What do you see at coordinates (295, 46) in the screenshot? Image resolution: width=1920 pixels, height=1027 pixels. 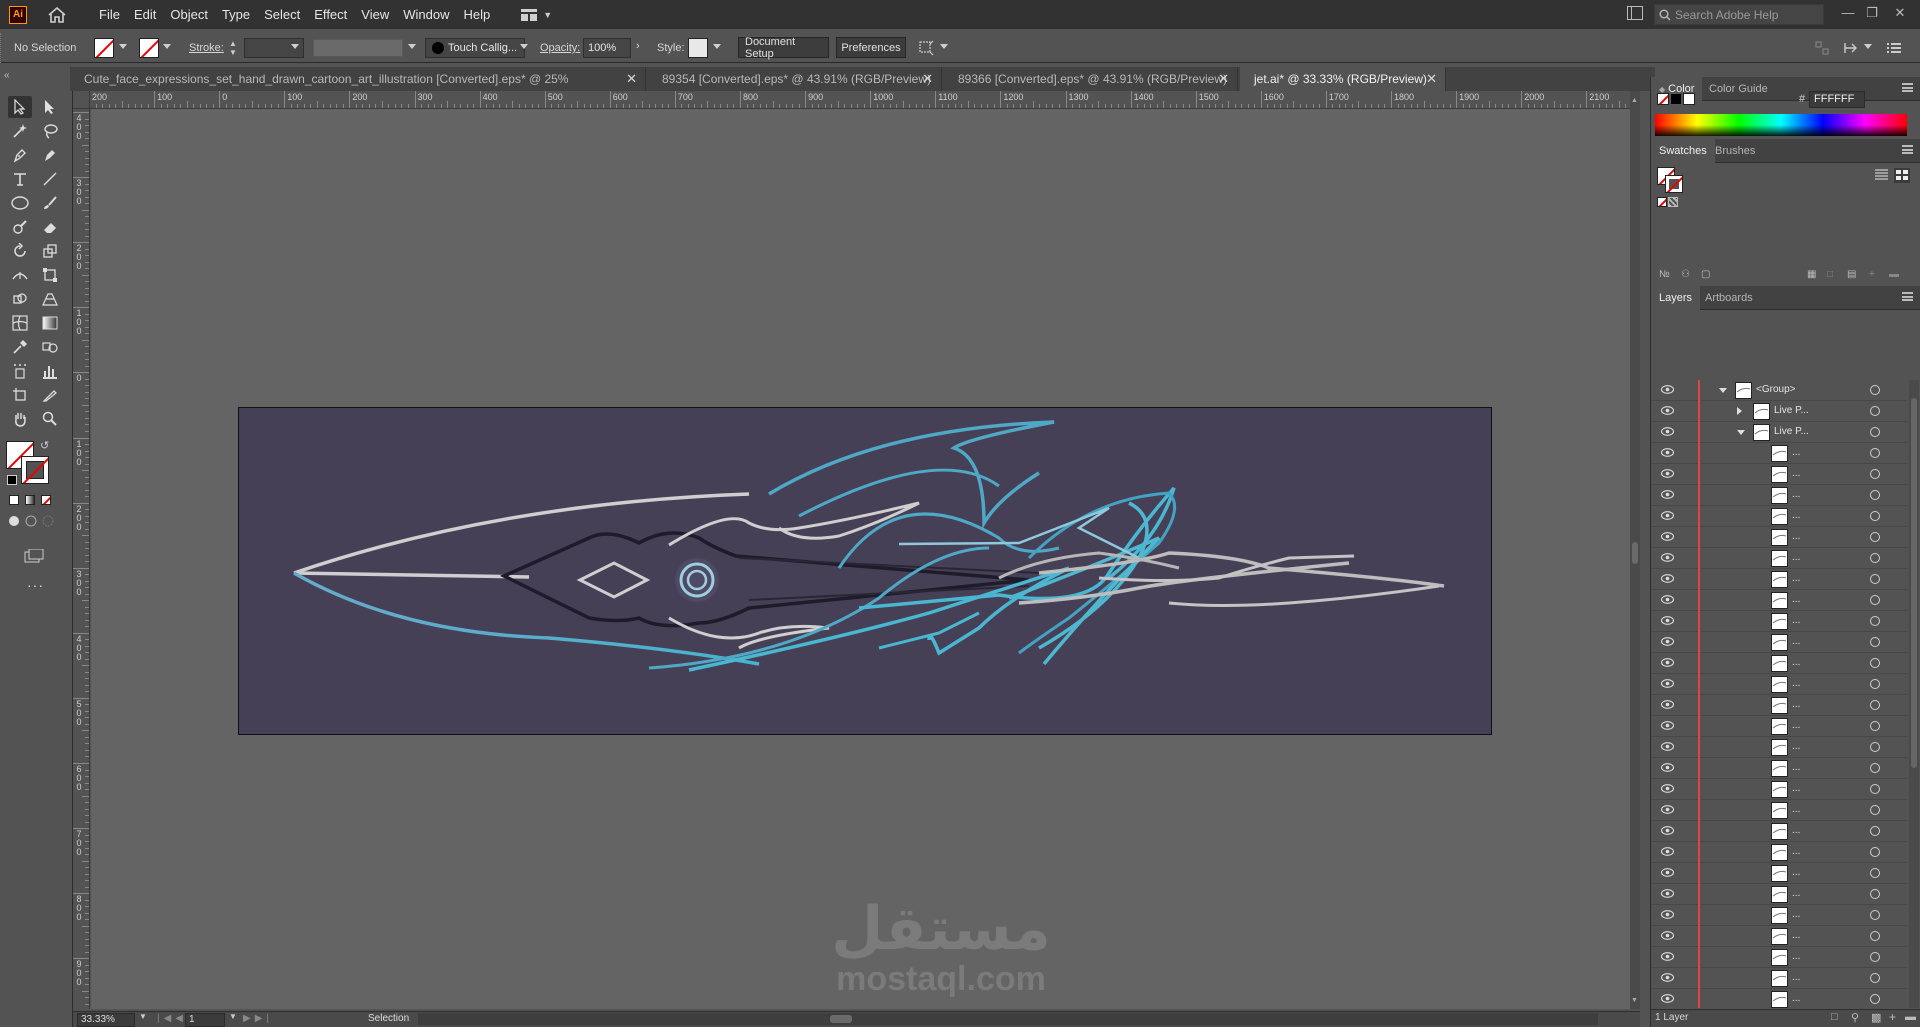 I see `stroke-weight-dropdown-icon` at bounding box center [295, 46].